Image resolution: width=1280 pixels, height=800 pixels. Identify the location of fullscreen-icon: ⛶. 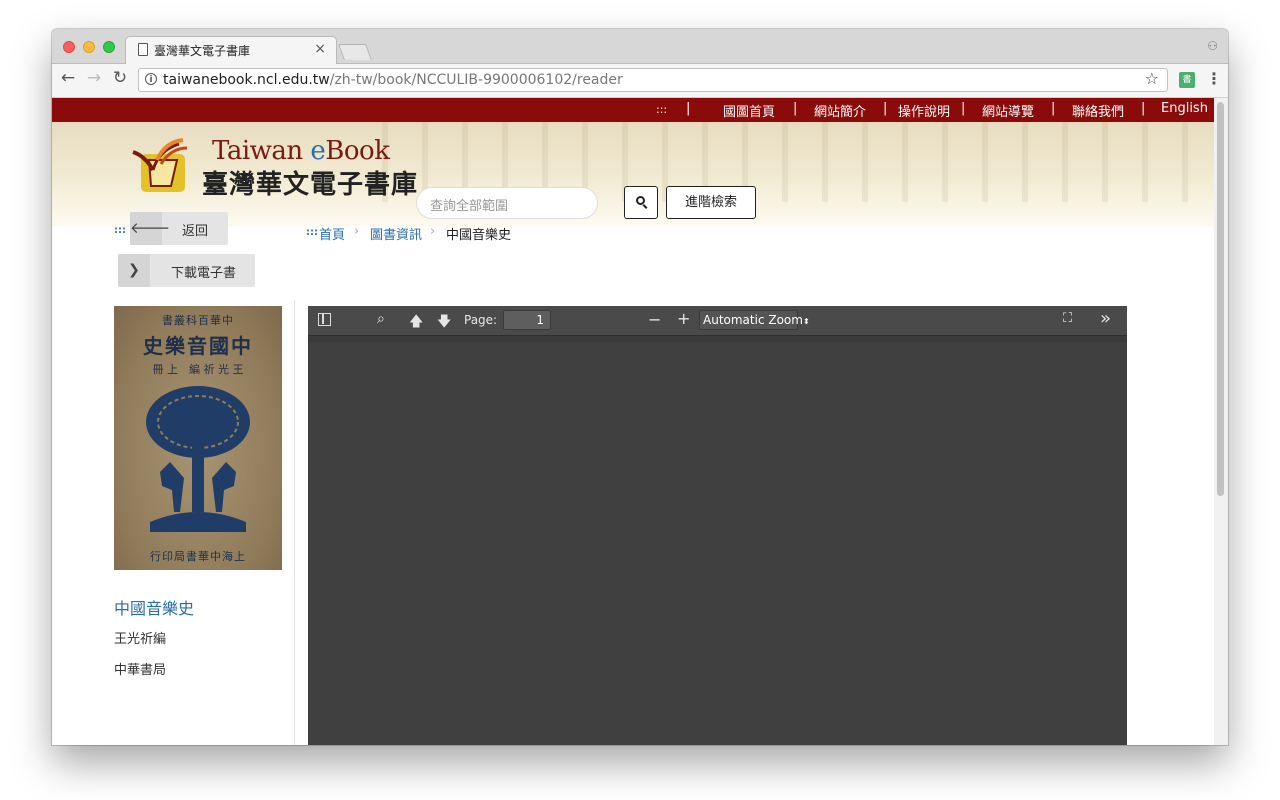
(1067, 318).